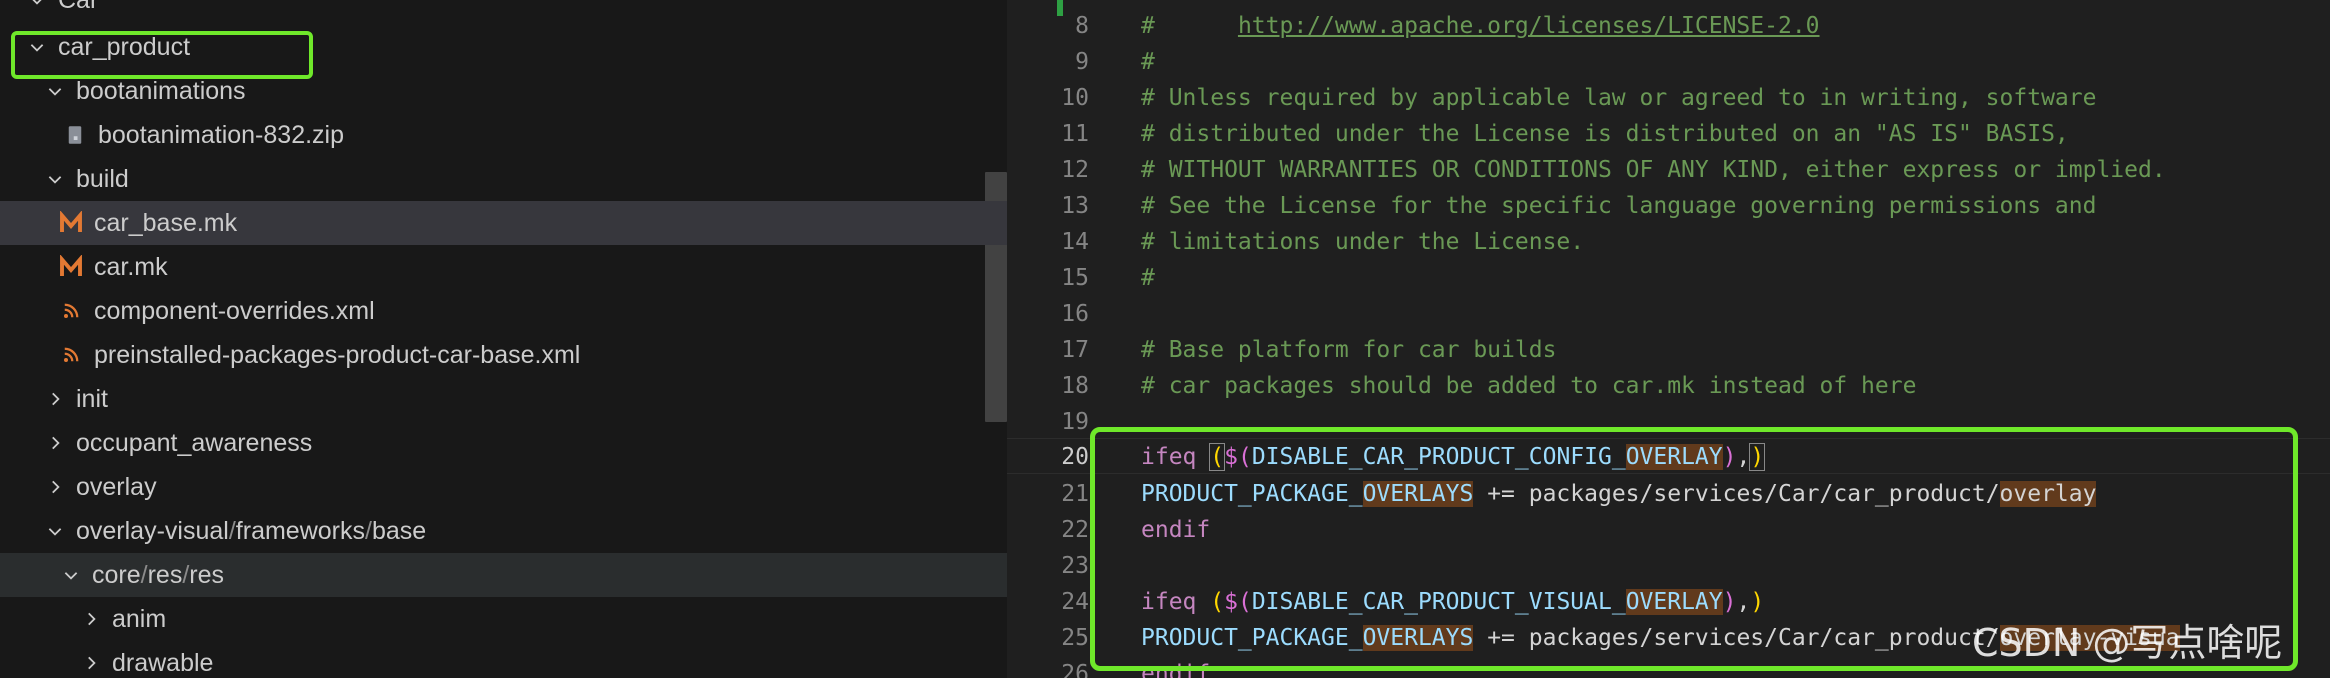  What do you see at coordinates (503, 311) in the screenshot?
I see `tree-item-component-overrides: component-overrides.xml` at bounding box center [503, 311].